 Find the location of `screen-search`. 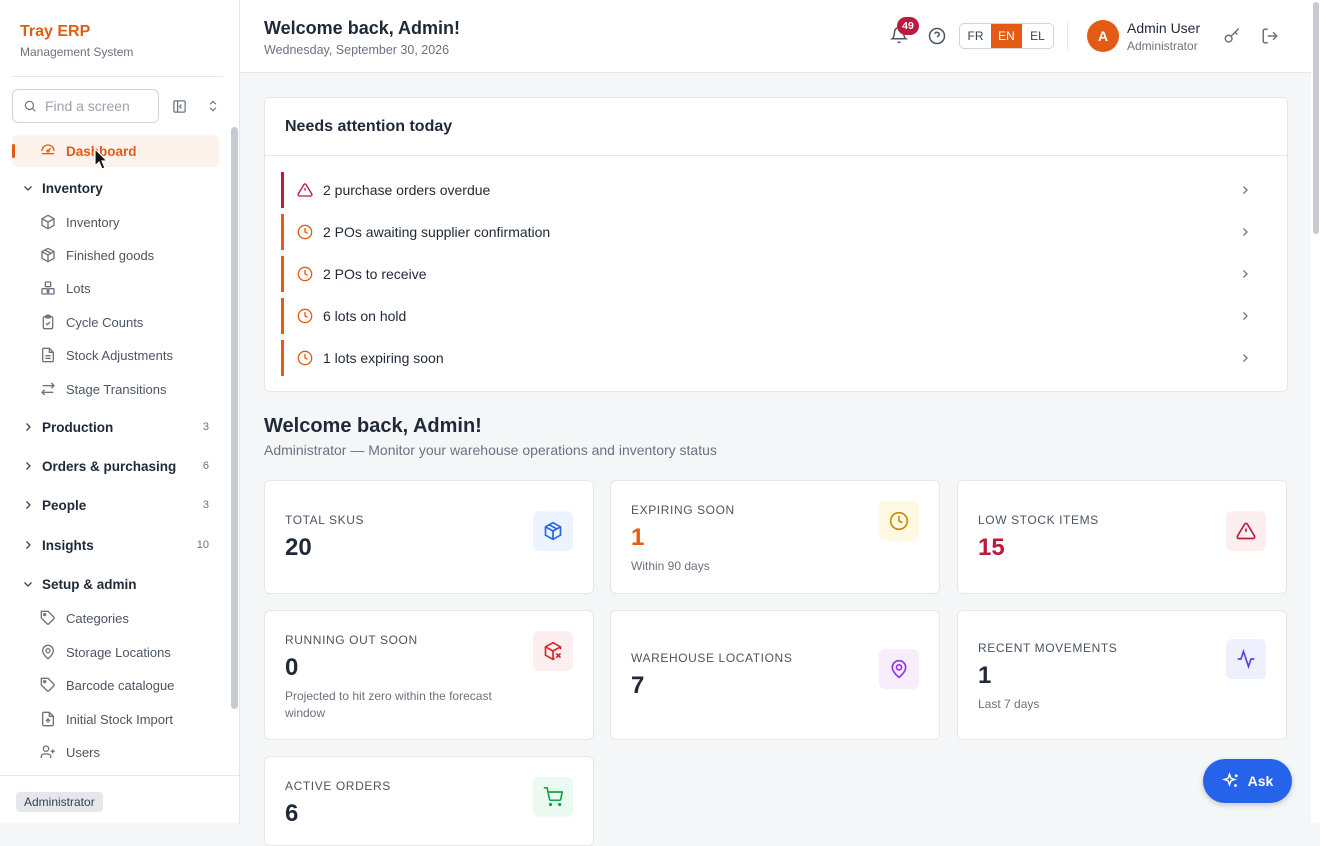

screen-search is located at coordinates (85, 106).